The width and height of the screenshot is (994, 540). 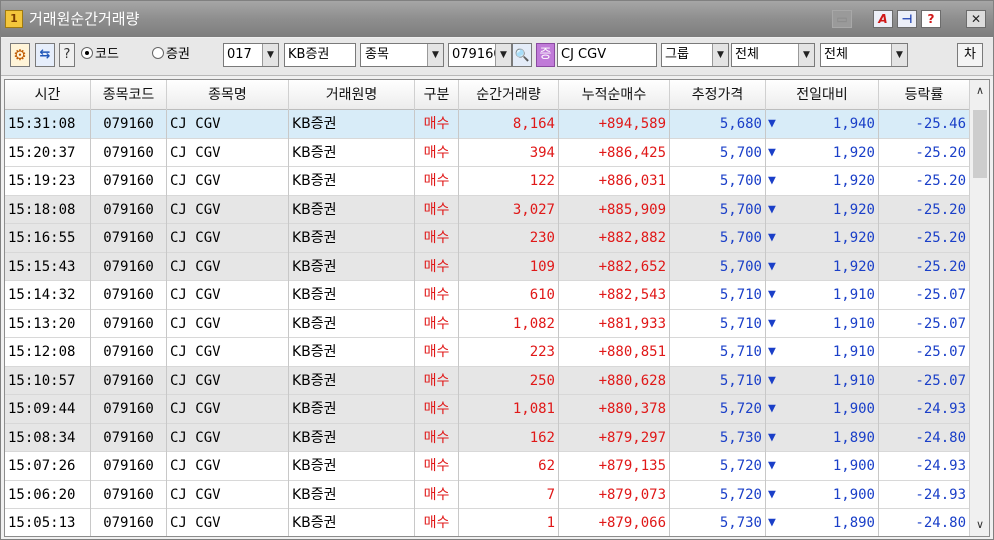 What do you see at coordinates (614, 95) in the screenshot?
I see `column-header-cumulative: 누적순매수` at bounding box center [614, 95].